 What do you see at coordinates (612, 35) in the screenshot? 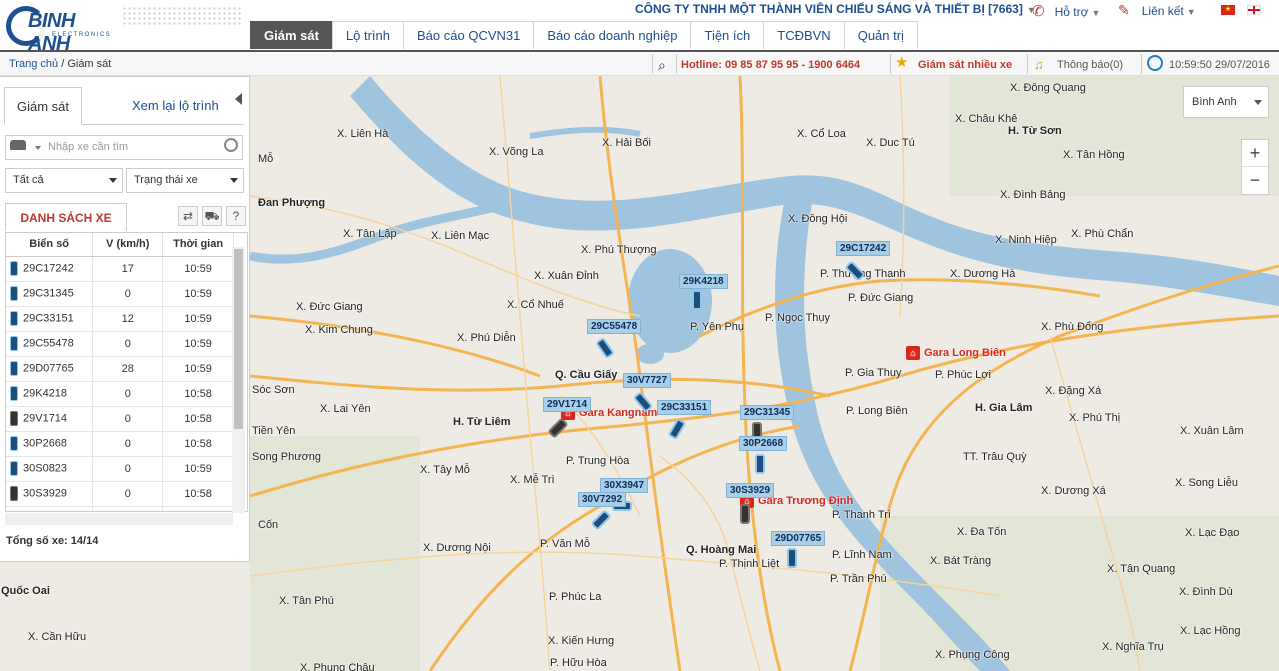
I see `tab-3: Báo cáo doanh nghiệp` at bounding box center [612, 35].